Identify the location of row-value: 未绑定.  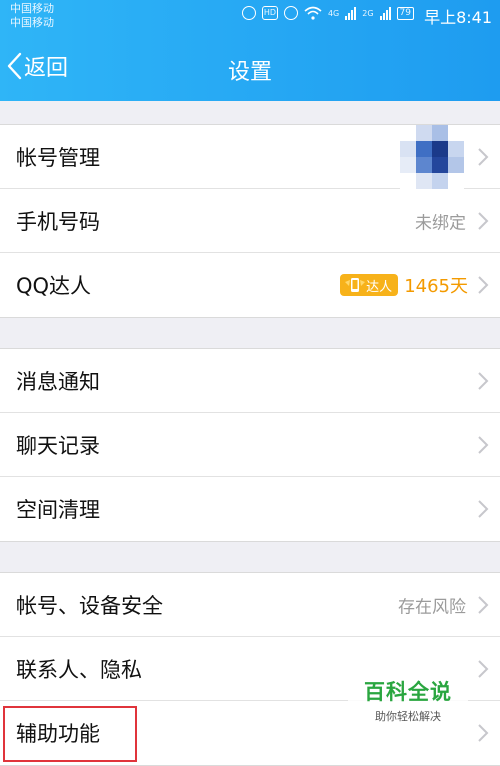
(440, 223).